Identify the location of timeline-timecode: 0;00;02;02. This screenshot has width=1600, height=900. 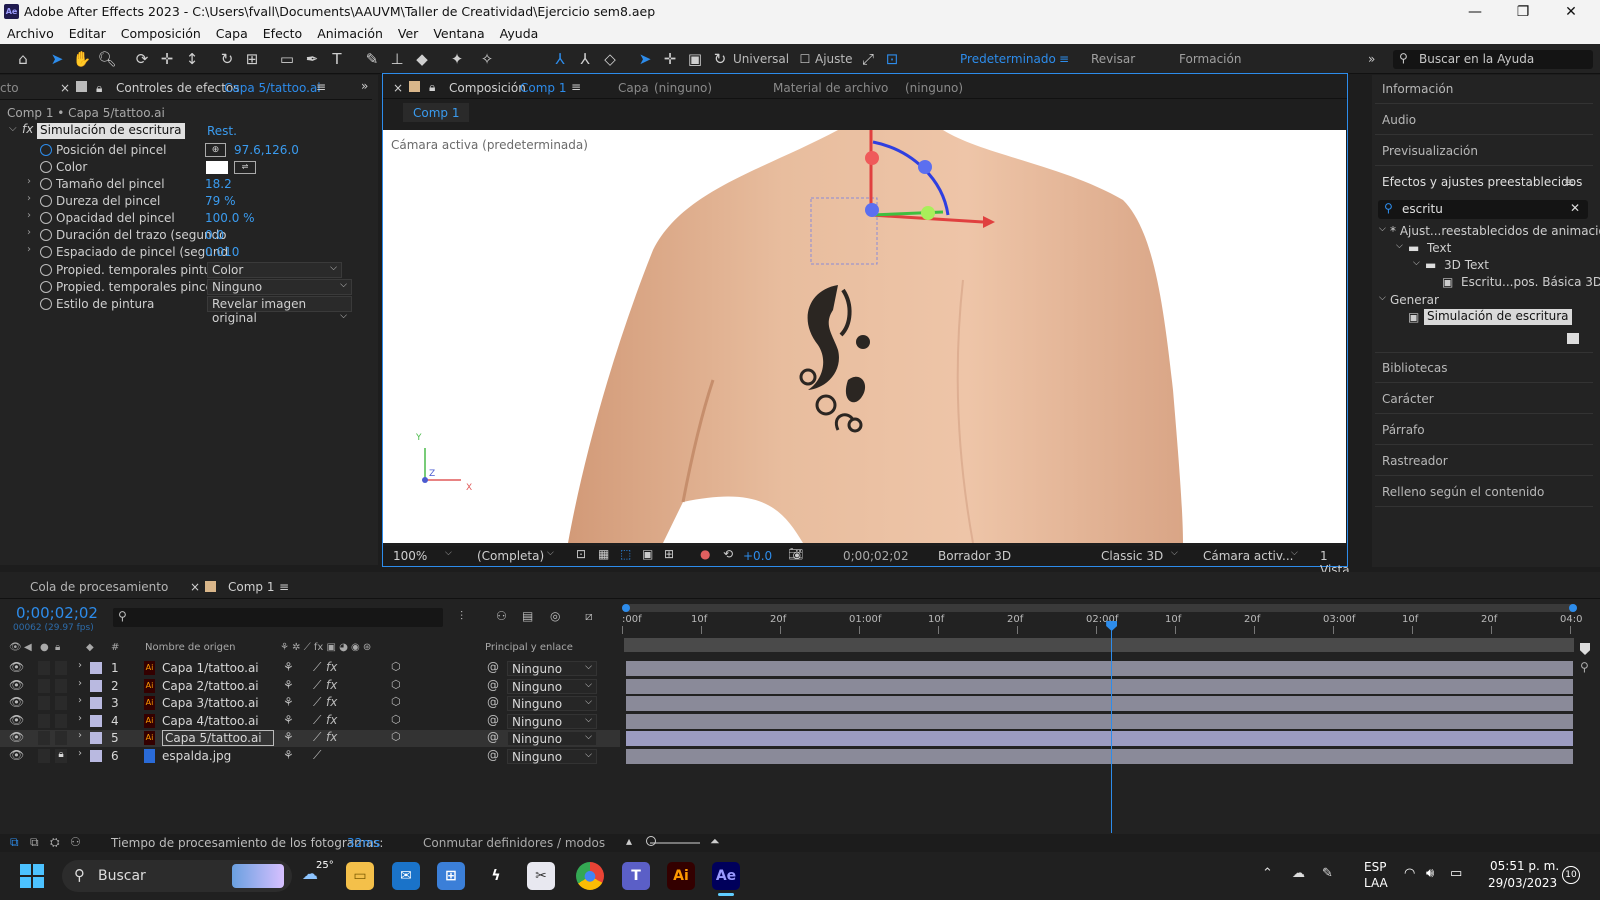
(57, 613).